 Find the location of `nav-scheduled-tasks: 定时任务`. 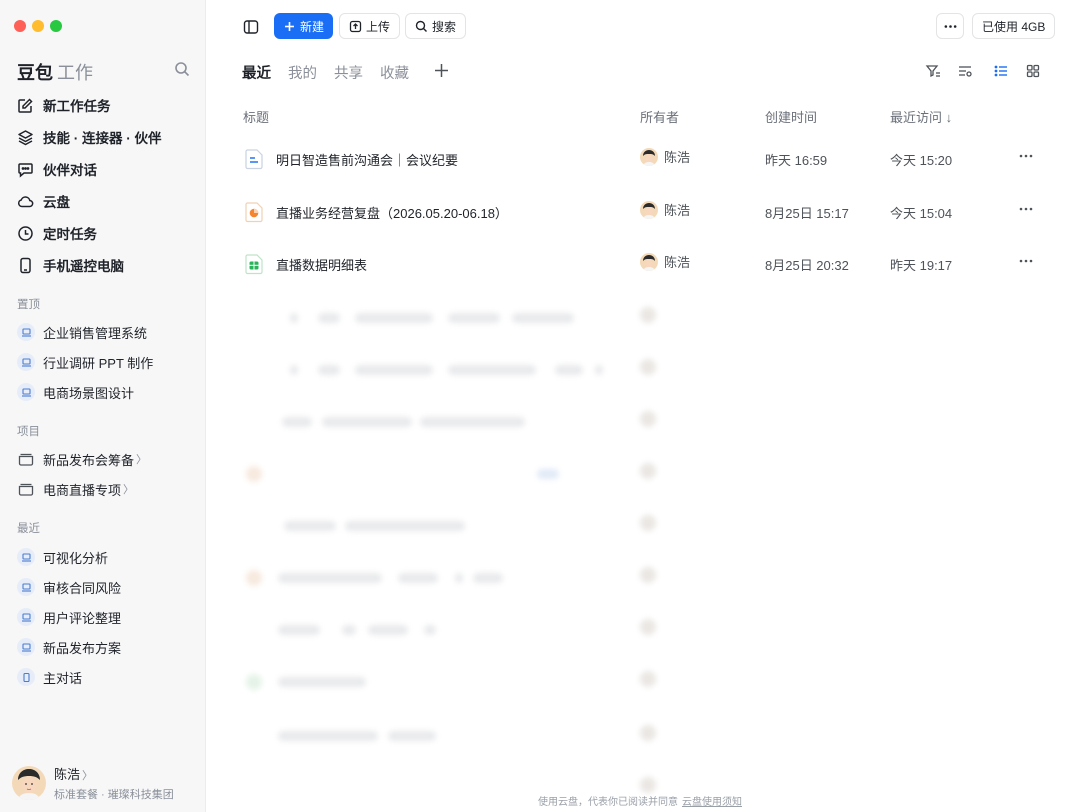

nav-scheduled-tasks: 定时任务 is located at coordinates (57, 233).